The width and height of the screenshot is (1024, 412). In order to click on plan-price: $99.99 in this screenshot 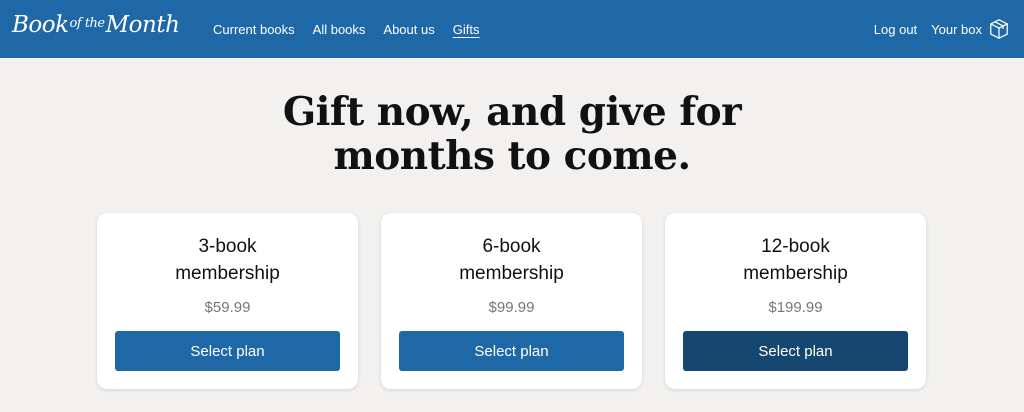, I will do `click(511, 307)`.